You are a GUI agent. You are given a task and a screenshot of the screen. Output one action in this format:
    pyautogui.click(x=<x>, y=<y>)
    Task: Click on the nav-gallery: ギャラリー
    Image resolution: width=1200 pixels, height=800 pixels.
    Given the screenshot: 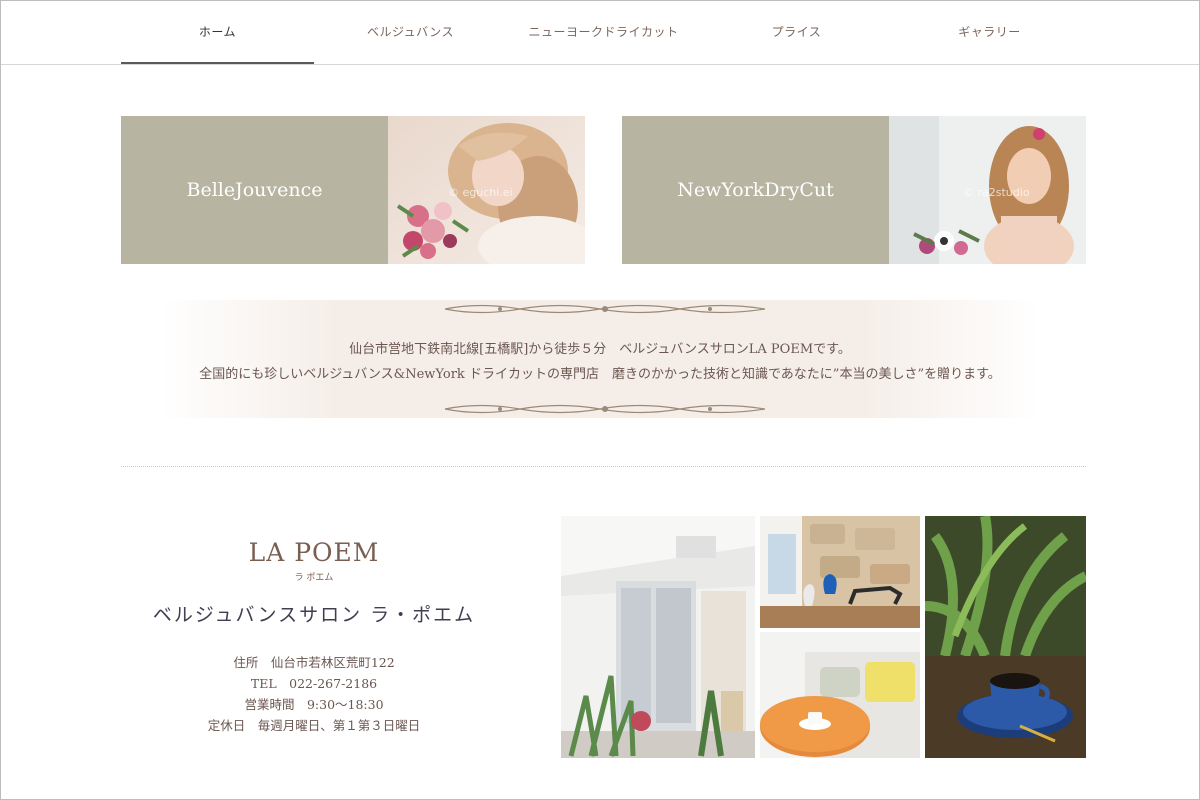 What is the action you would take?
    pyautogui.click(x=989, y=32)
    